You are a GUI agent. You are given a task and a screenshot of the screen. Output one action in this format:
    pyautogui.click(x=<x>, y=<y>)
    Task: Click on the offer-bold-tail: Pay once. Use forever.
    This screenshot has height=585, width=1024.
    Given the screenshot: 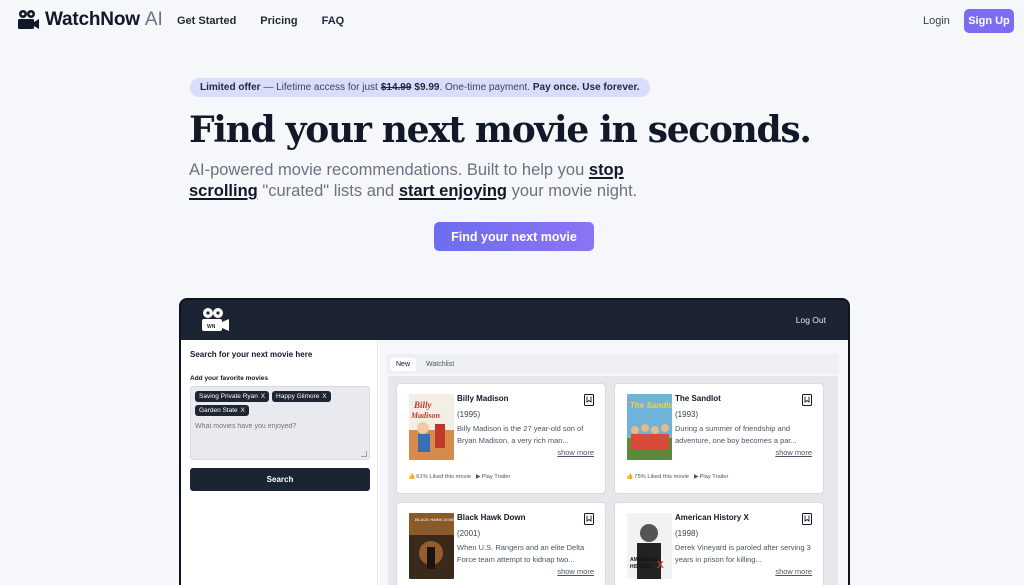 What is the action you would take?
    pyautogui.click(x=586, y=87)
    